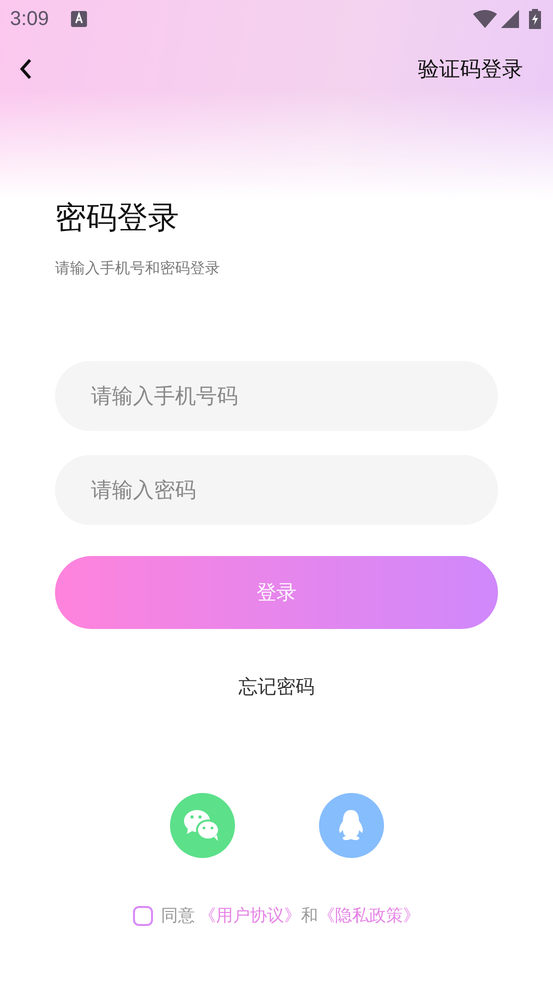  What do you see at coordinates (510, 19) in the screenshot?
I see `signal-icon` at bounding box center [510, 19].